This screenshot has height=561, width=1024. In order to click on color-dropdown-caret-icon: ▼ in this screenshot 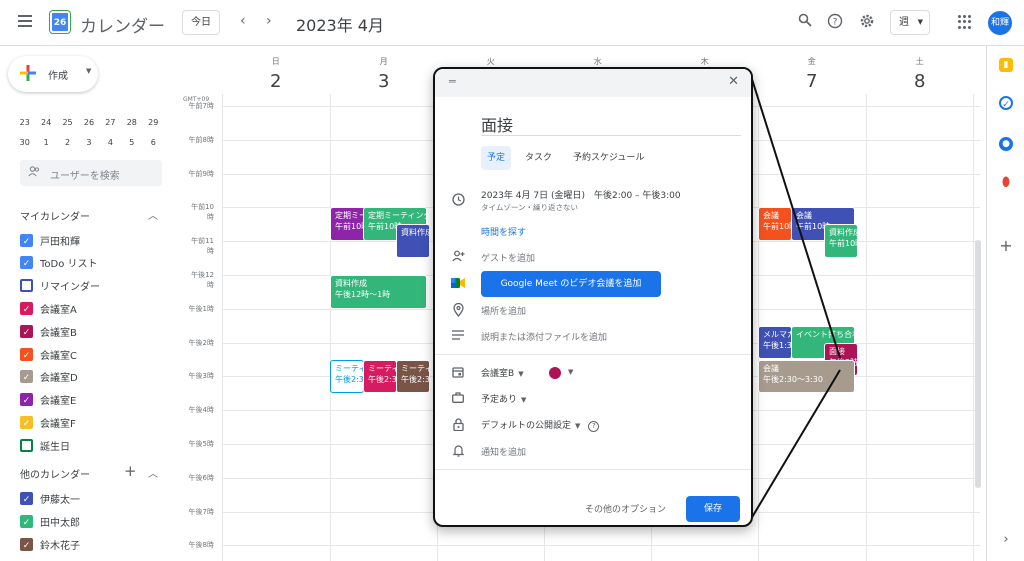, I will do `click(570, 372)`.